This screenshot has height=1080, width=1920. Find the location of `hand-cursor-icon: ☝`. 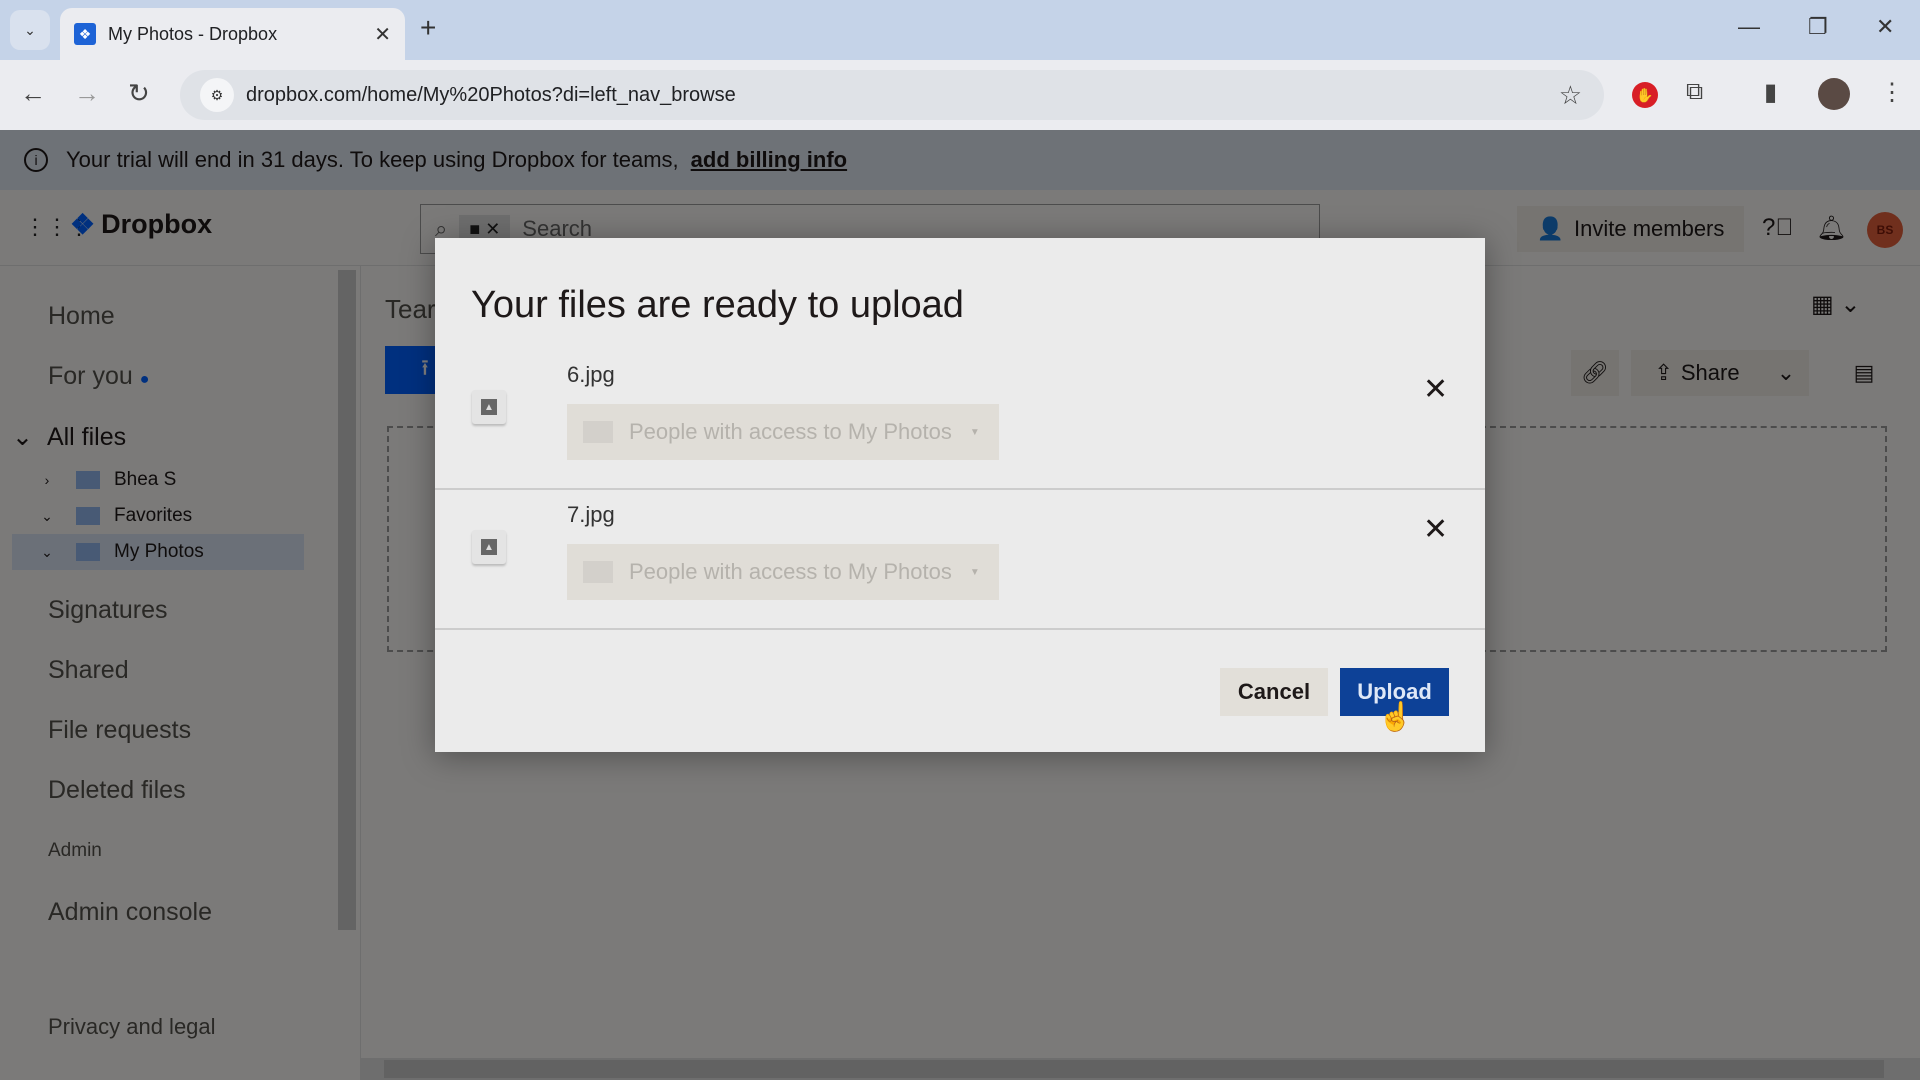

hand-cursor-icon: ☝ is located at coordinates (1395, 716).